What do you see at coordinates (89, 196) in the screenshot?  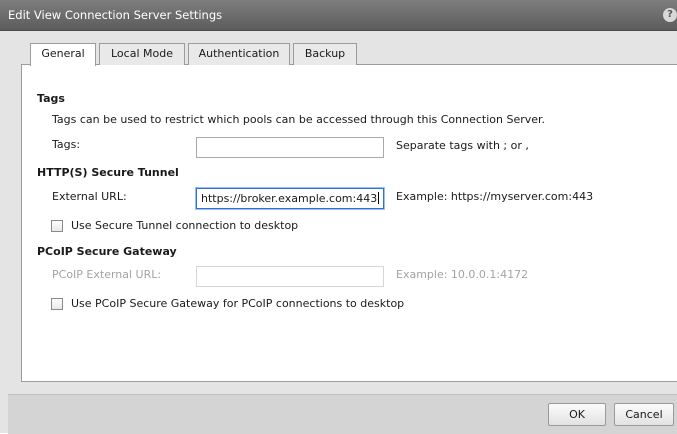 I see `external-url-label: External URL:` at bounding box center [89, 196].